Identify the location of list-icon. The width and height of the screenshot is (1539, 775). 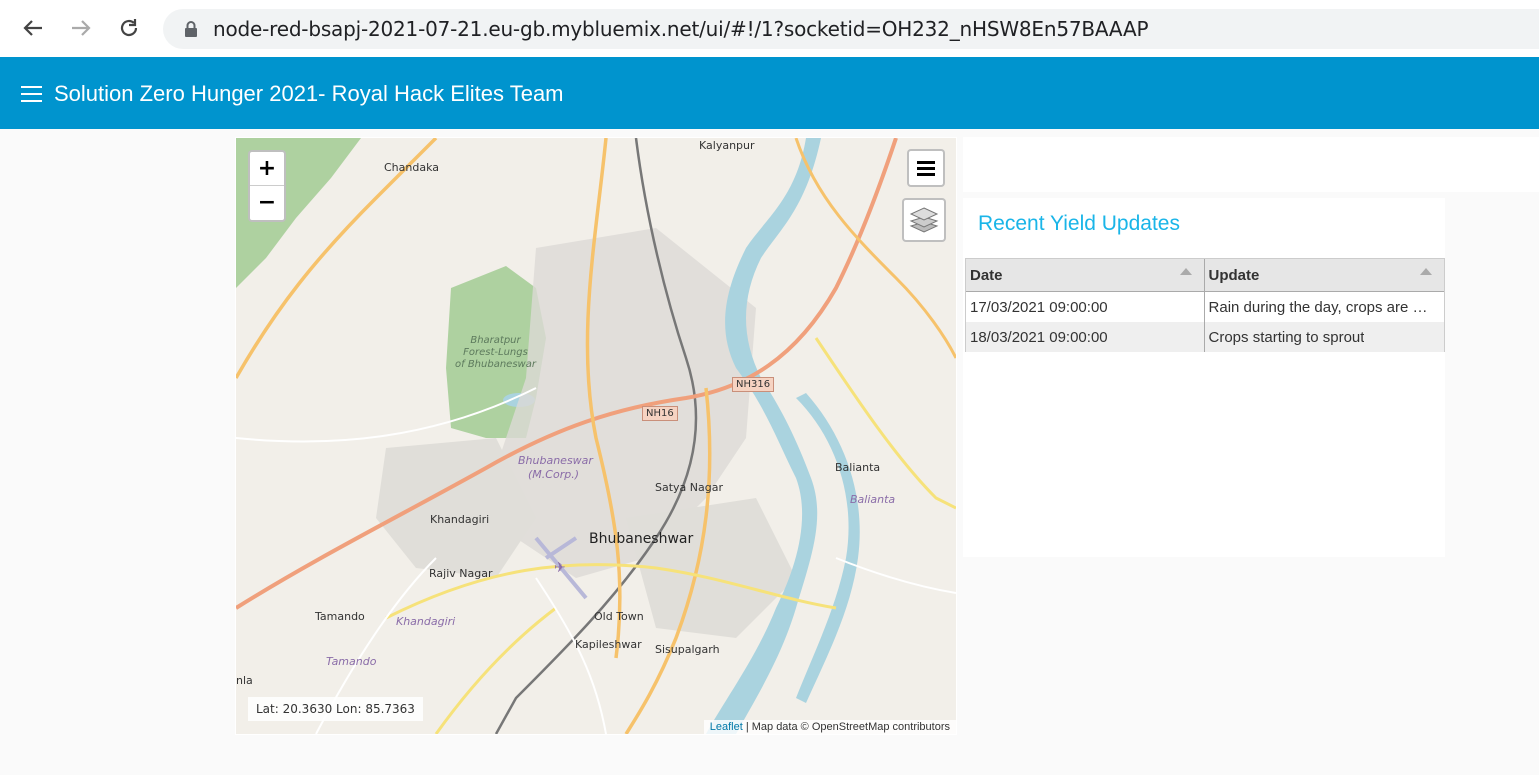
(926, 168).